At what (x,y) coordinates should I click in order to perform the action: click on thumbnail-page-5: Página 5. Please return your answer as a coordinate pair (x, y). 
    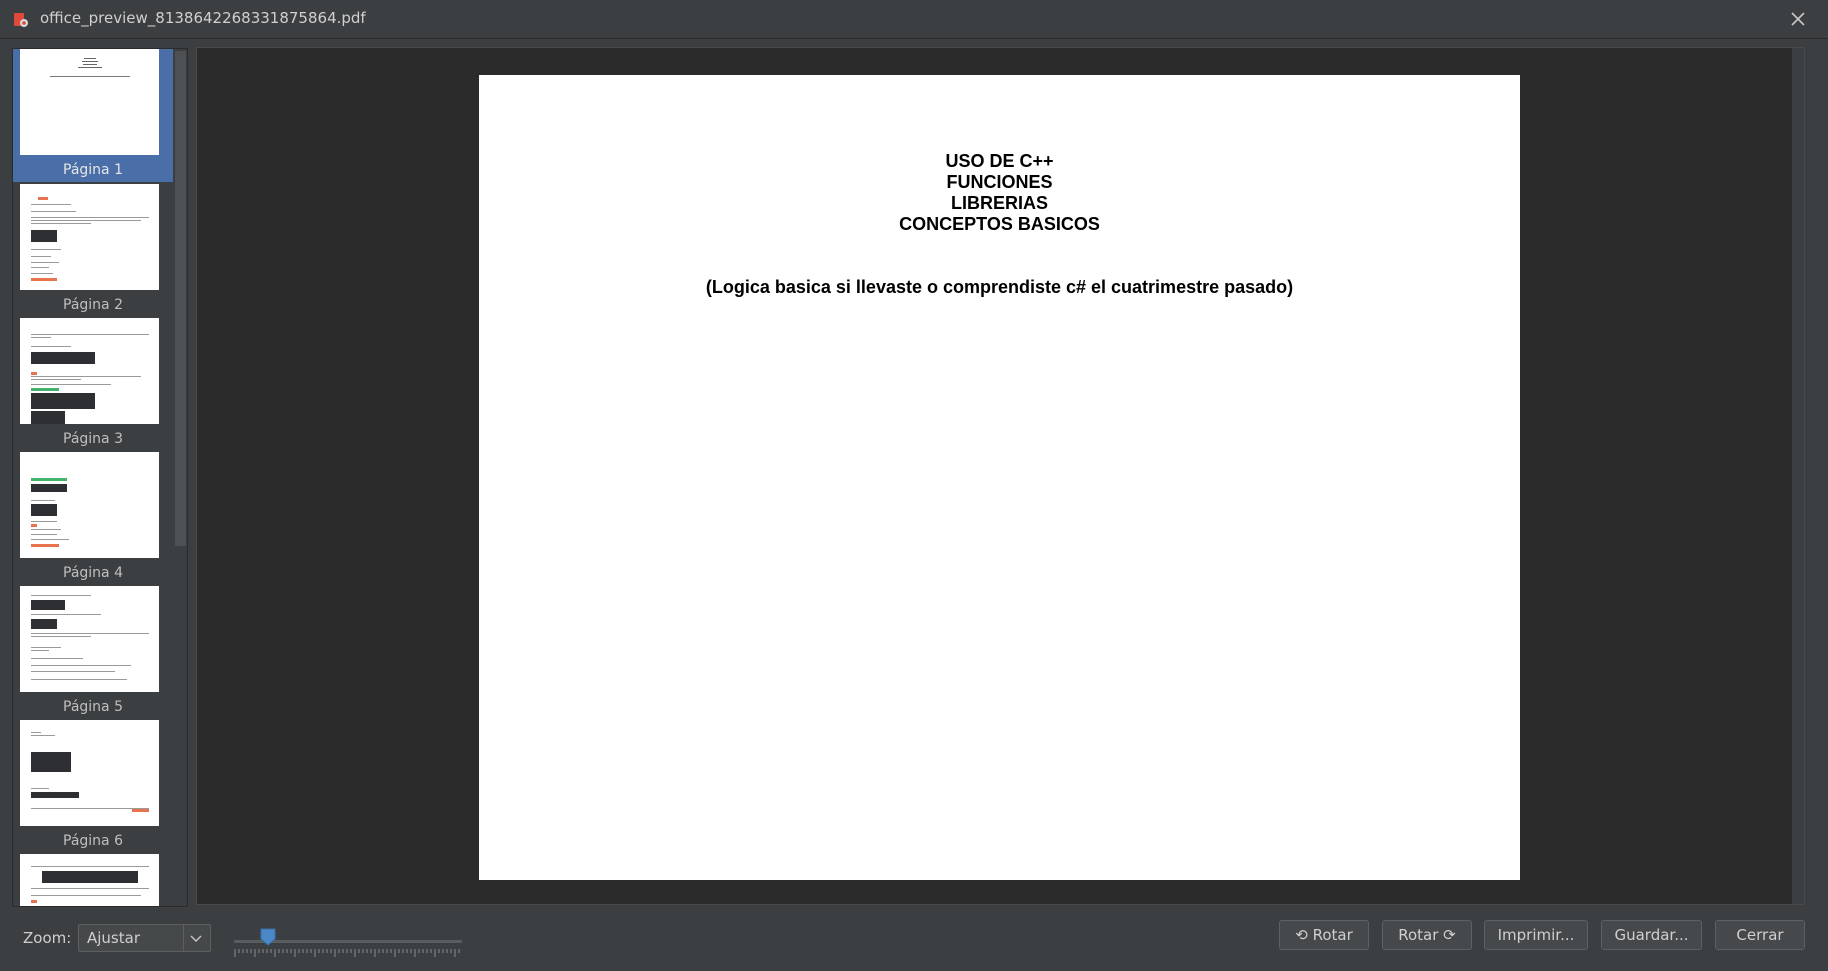
    Looking at the image, I should click on (93, 652).